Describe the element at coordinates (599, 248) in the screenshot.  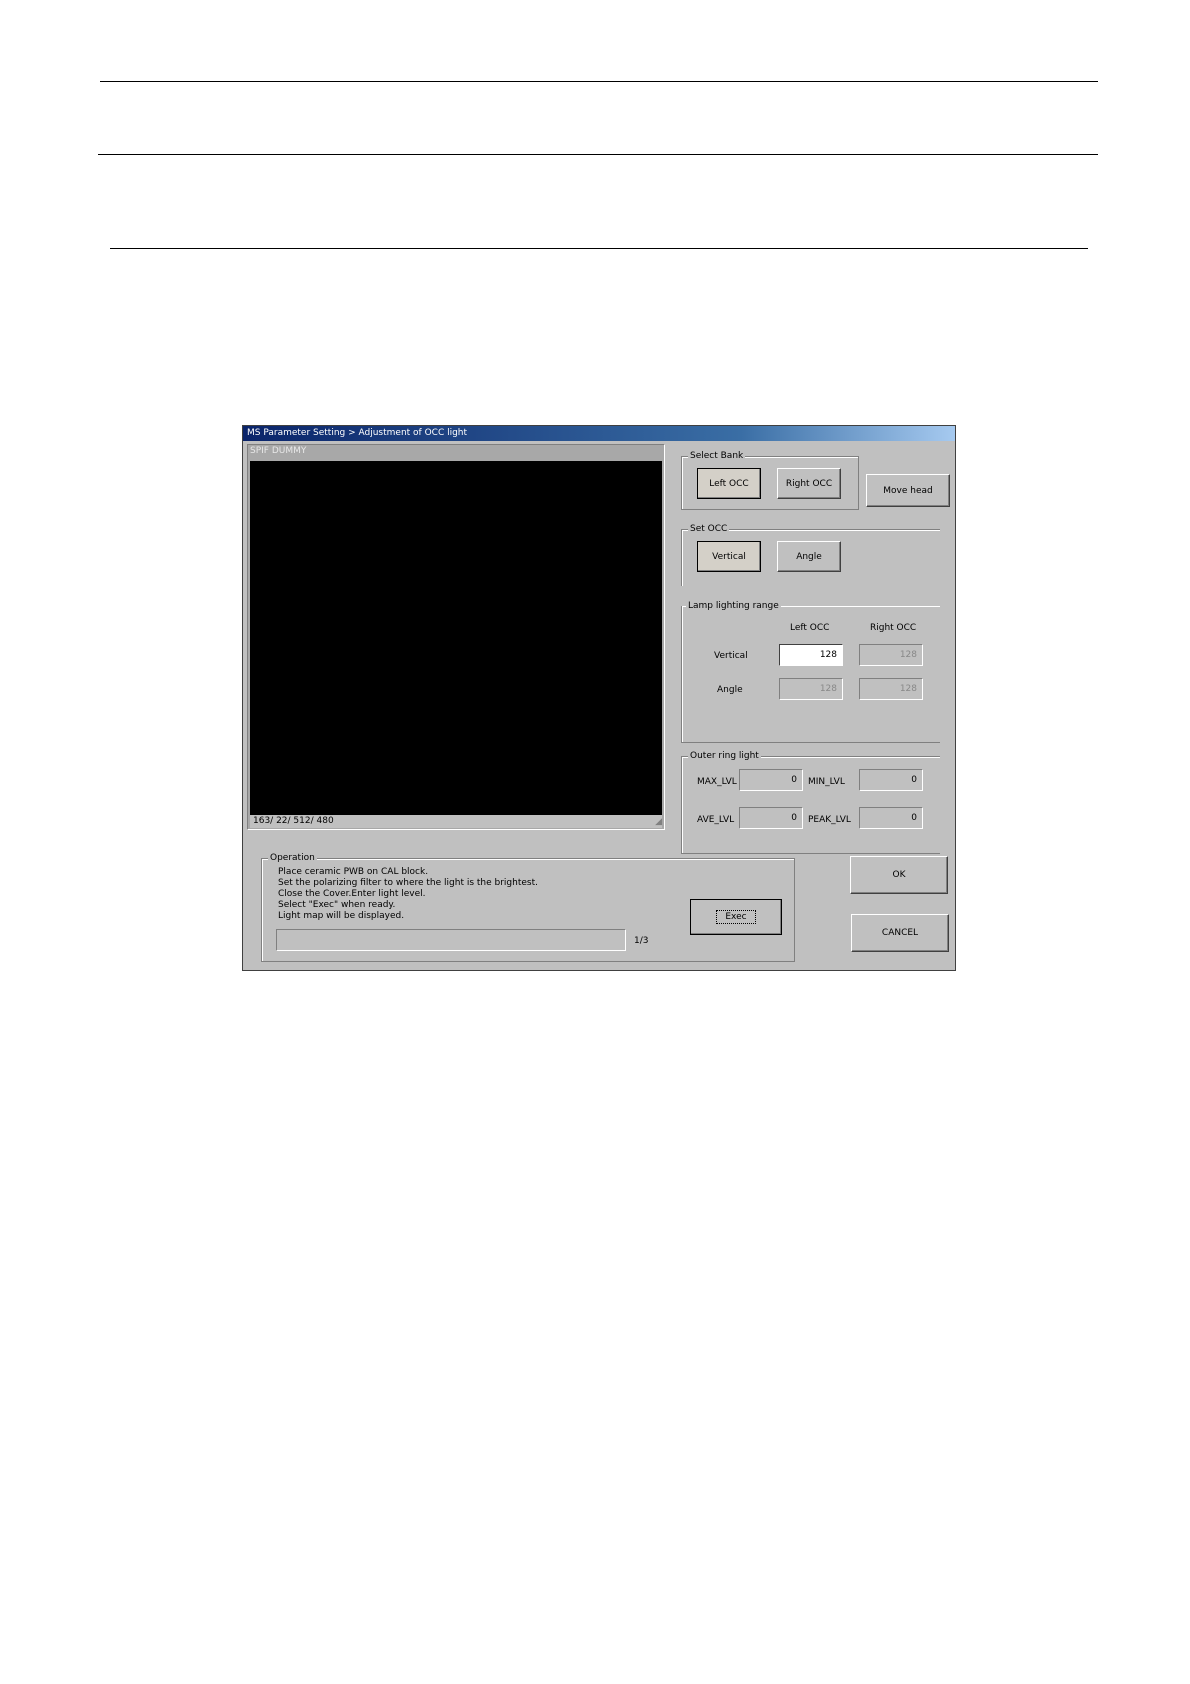
I see `header-rule-bottom` at that location.